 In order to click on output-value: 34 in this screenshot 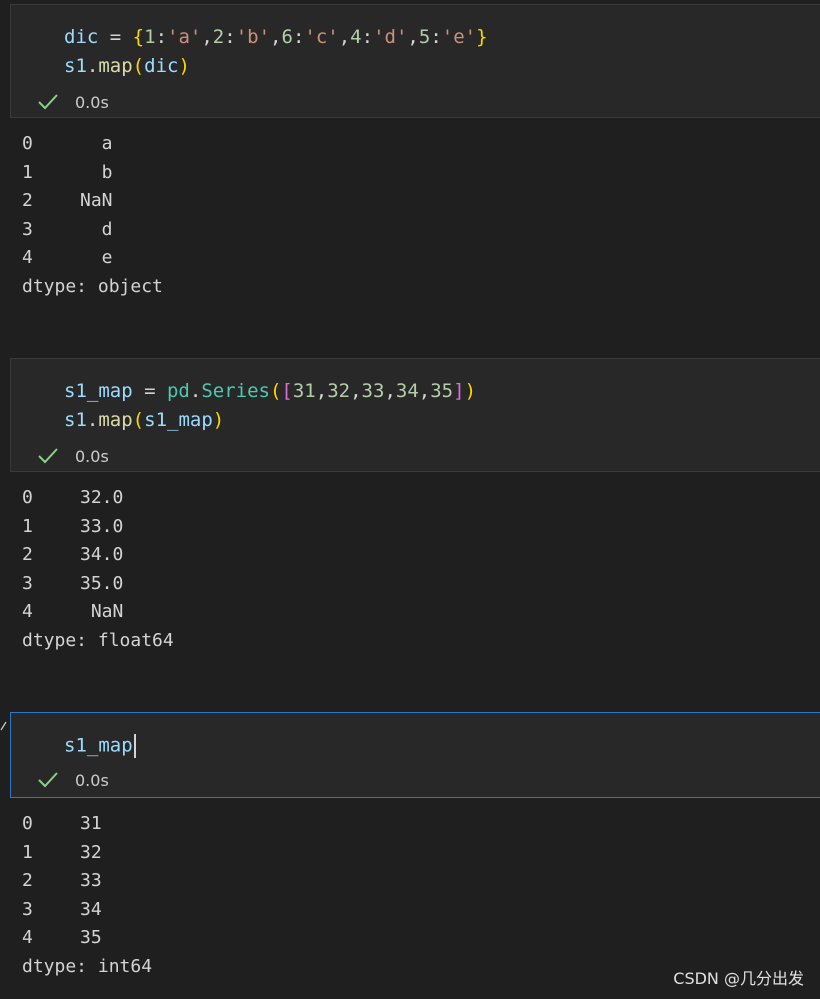, I will do `click(91, 909)`.